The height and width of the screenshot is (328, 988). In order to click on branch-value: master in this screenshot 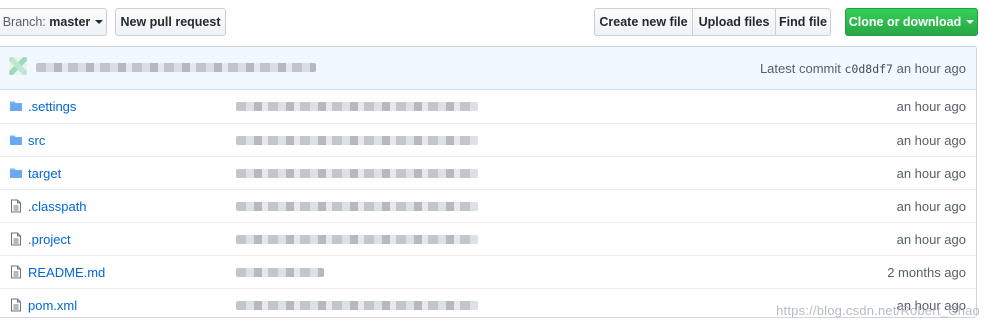, I will do `click(70, 22)`.